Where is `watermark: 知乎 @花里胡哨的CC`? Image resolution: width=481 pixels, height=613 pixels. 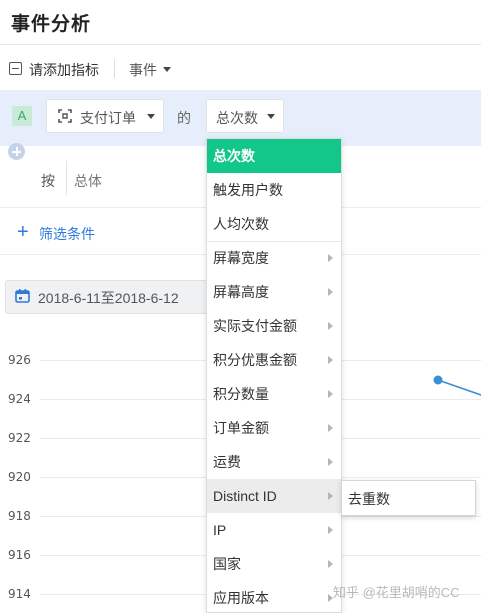 watermark: 知乎 @花里胡哨的CC is located at coordinates (396, 592).